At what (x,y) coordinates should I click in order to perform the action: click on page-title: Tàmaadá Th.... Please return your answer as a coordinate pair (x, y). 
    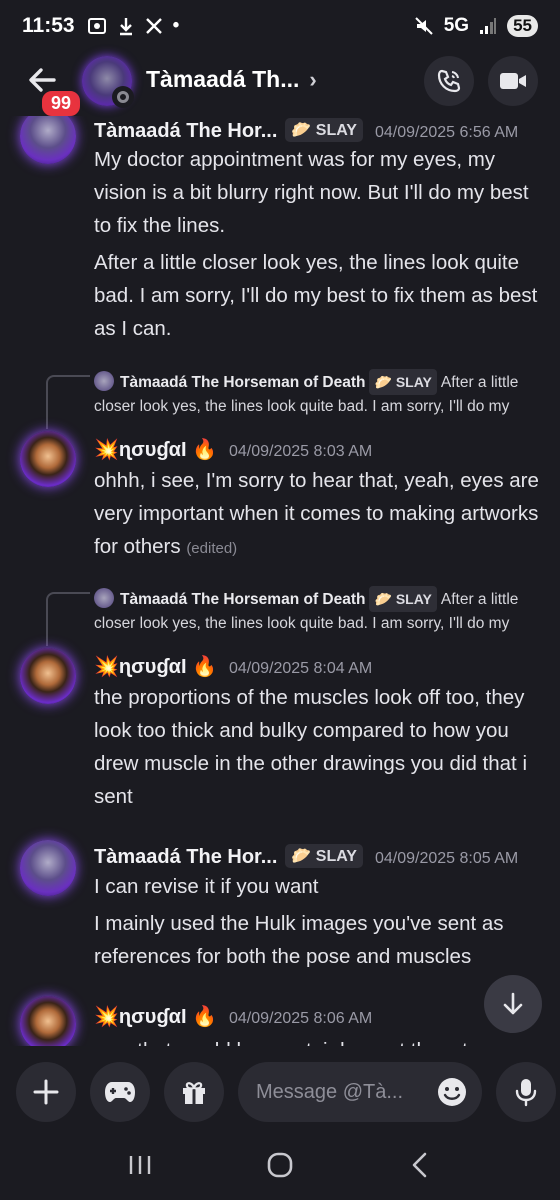
    Looking at the image, I should click on (223, 79).